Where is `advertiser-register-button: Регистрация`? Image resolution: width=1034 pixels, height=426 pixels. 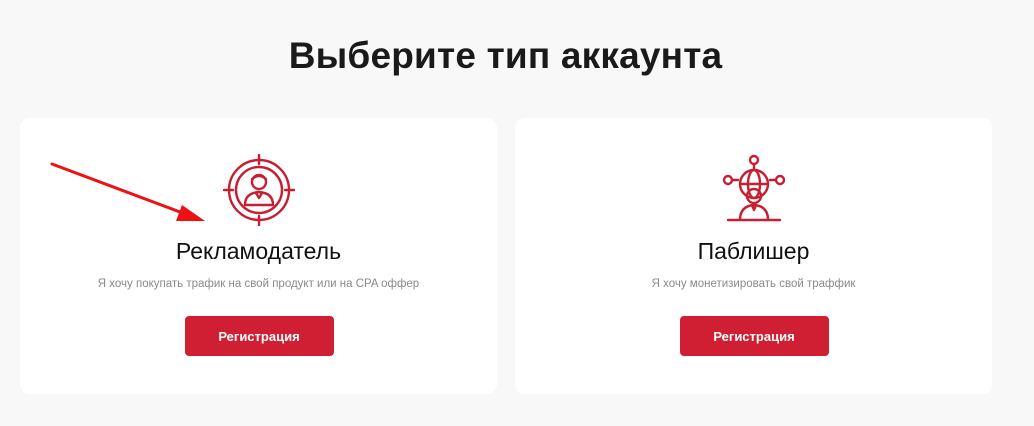
advertiser-register-button: Регистрация is located at coordinates (259, 336).